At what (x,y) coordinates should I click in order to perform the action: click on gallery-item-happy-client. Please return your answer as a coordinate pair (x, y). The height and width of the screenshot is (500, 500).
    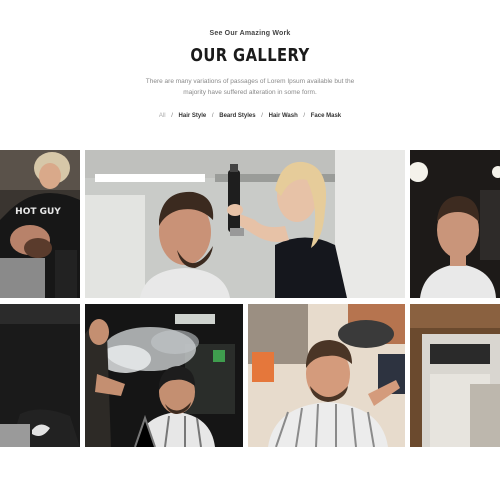
    Looking at the image, I should click on (326, 375).